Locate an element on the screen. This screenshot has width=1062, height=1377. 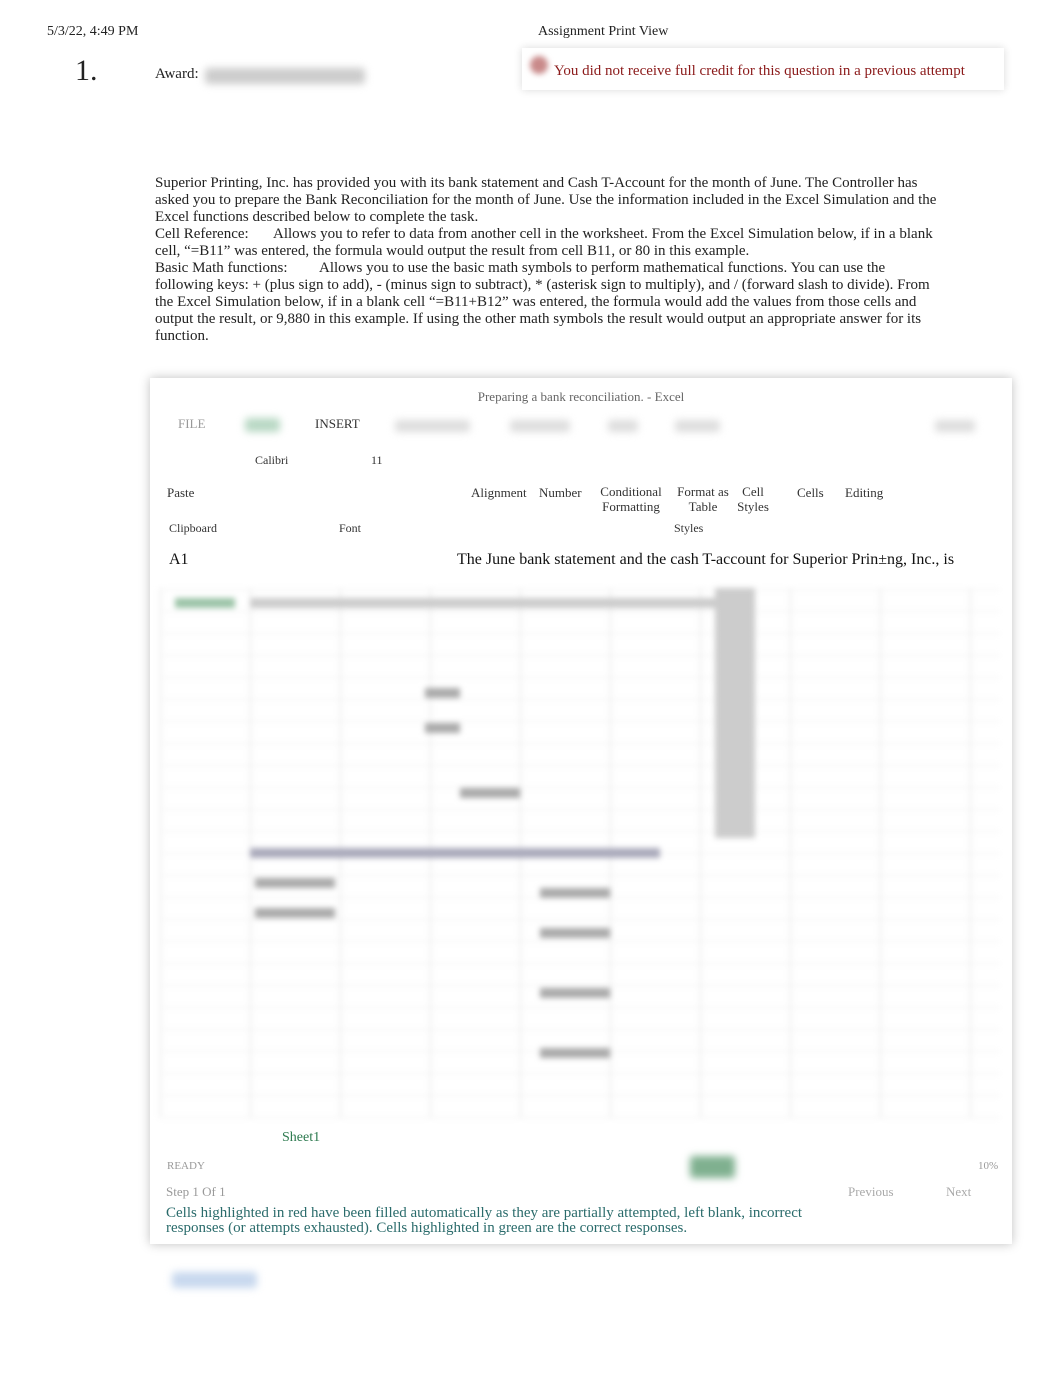
conditional-formatting-button: Conditional Formatting is located at coordinates (631, 499).